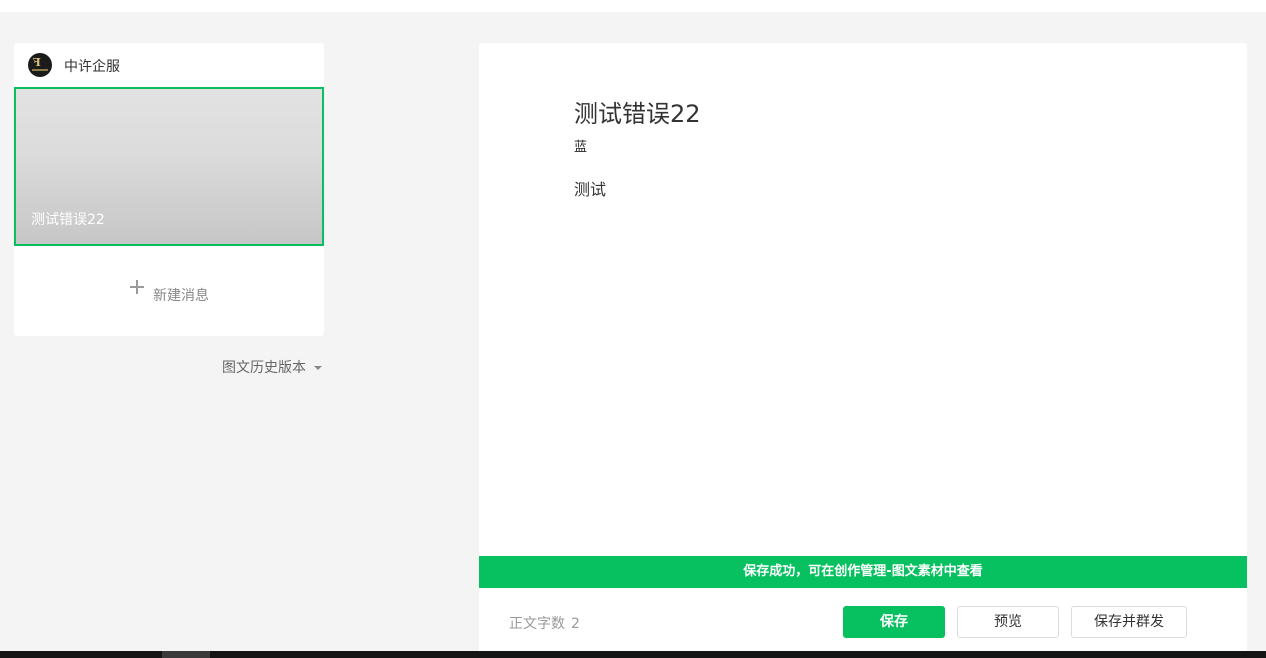 The image size is (1266, 658). What do you see at coordinates (264, 368) in the screenshot?
I see `history-versions-label: 图文历史版本` at bounding box center [264, 368].